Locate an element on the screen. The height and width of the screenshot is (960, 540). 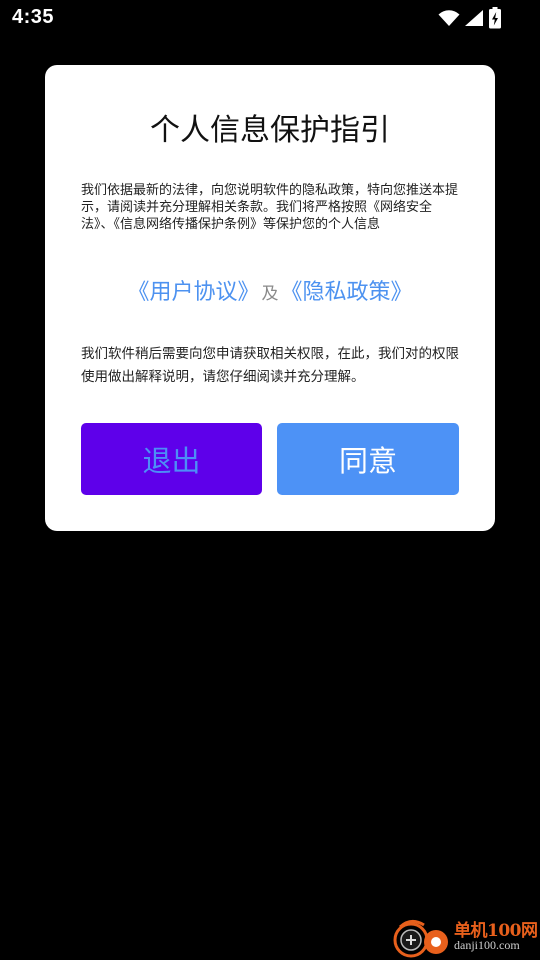
cellular-signal-icon is located at coordinates (474, 18).